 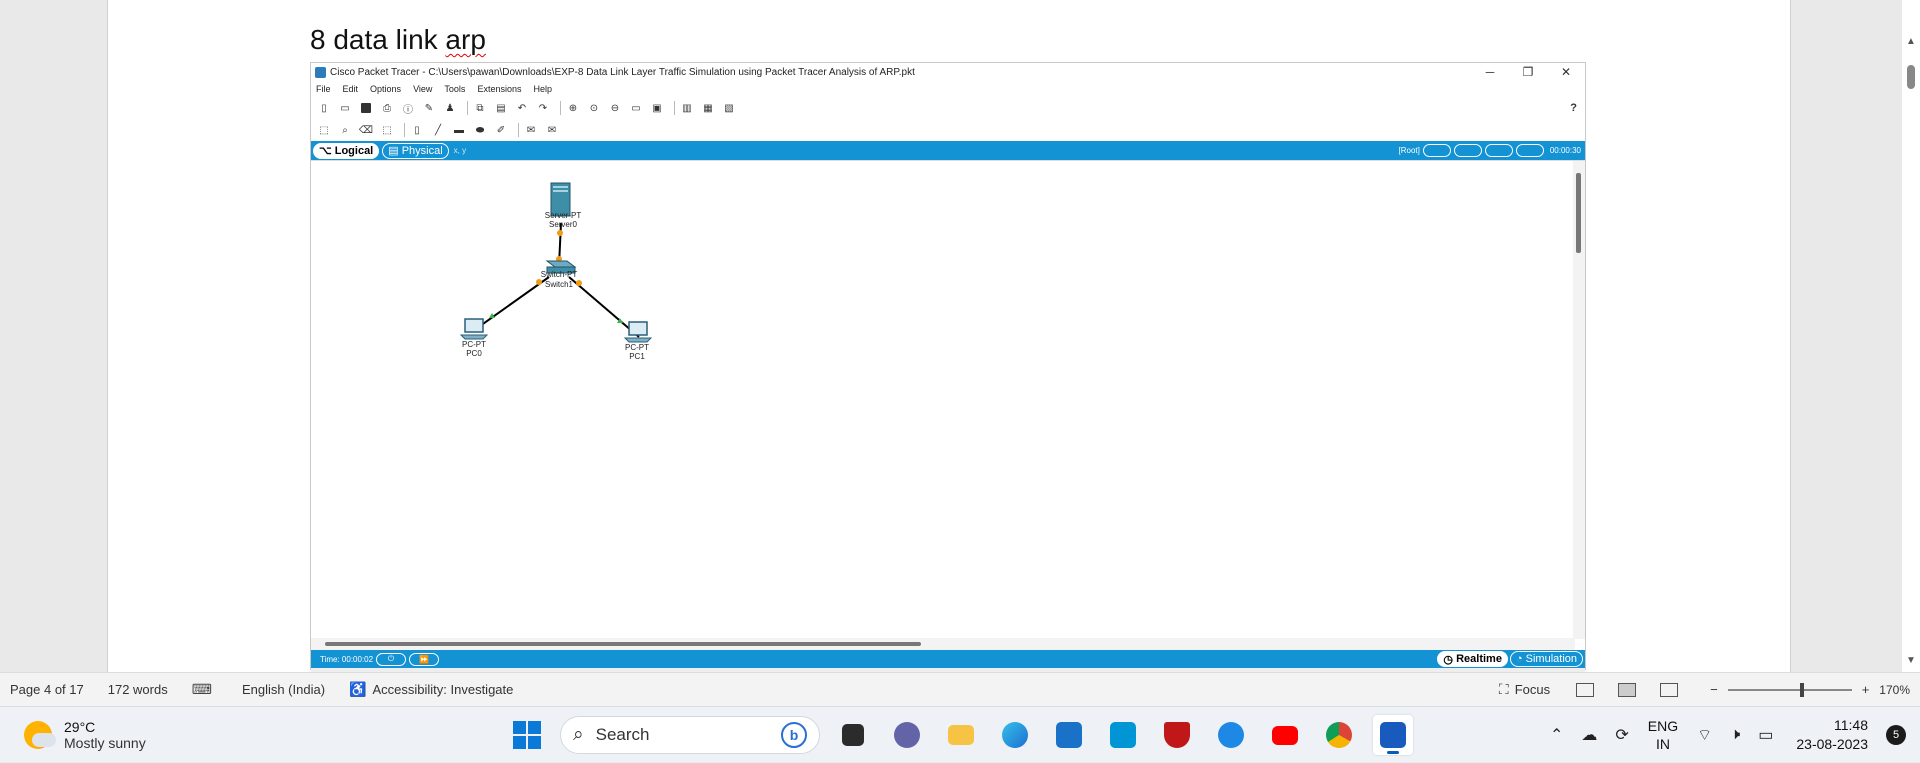 I want to click on mcafee-button, so click(x=1177, y=735).